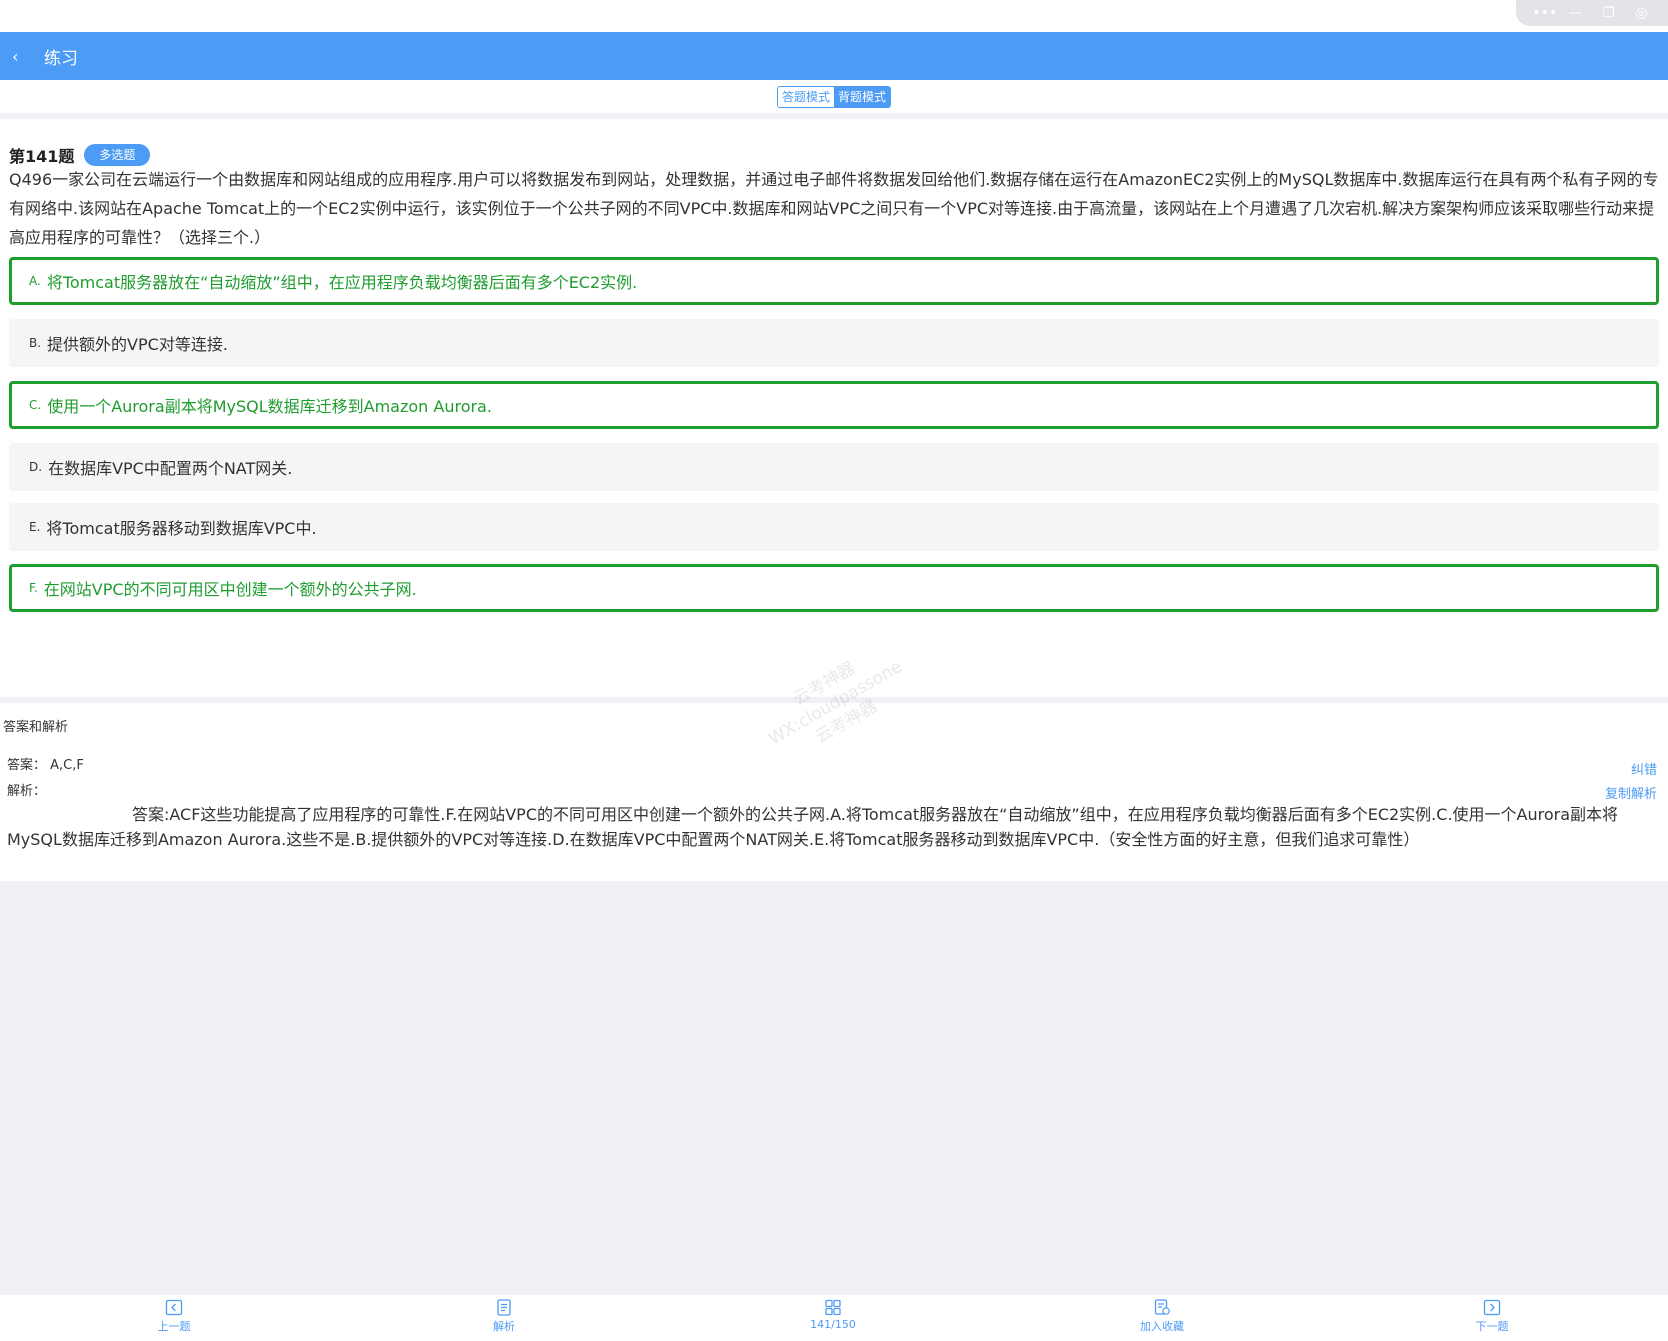  I want to click on prev-question-button: 上一题, so click(174, 1316).